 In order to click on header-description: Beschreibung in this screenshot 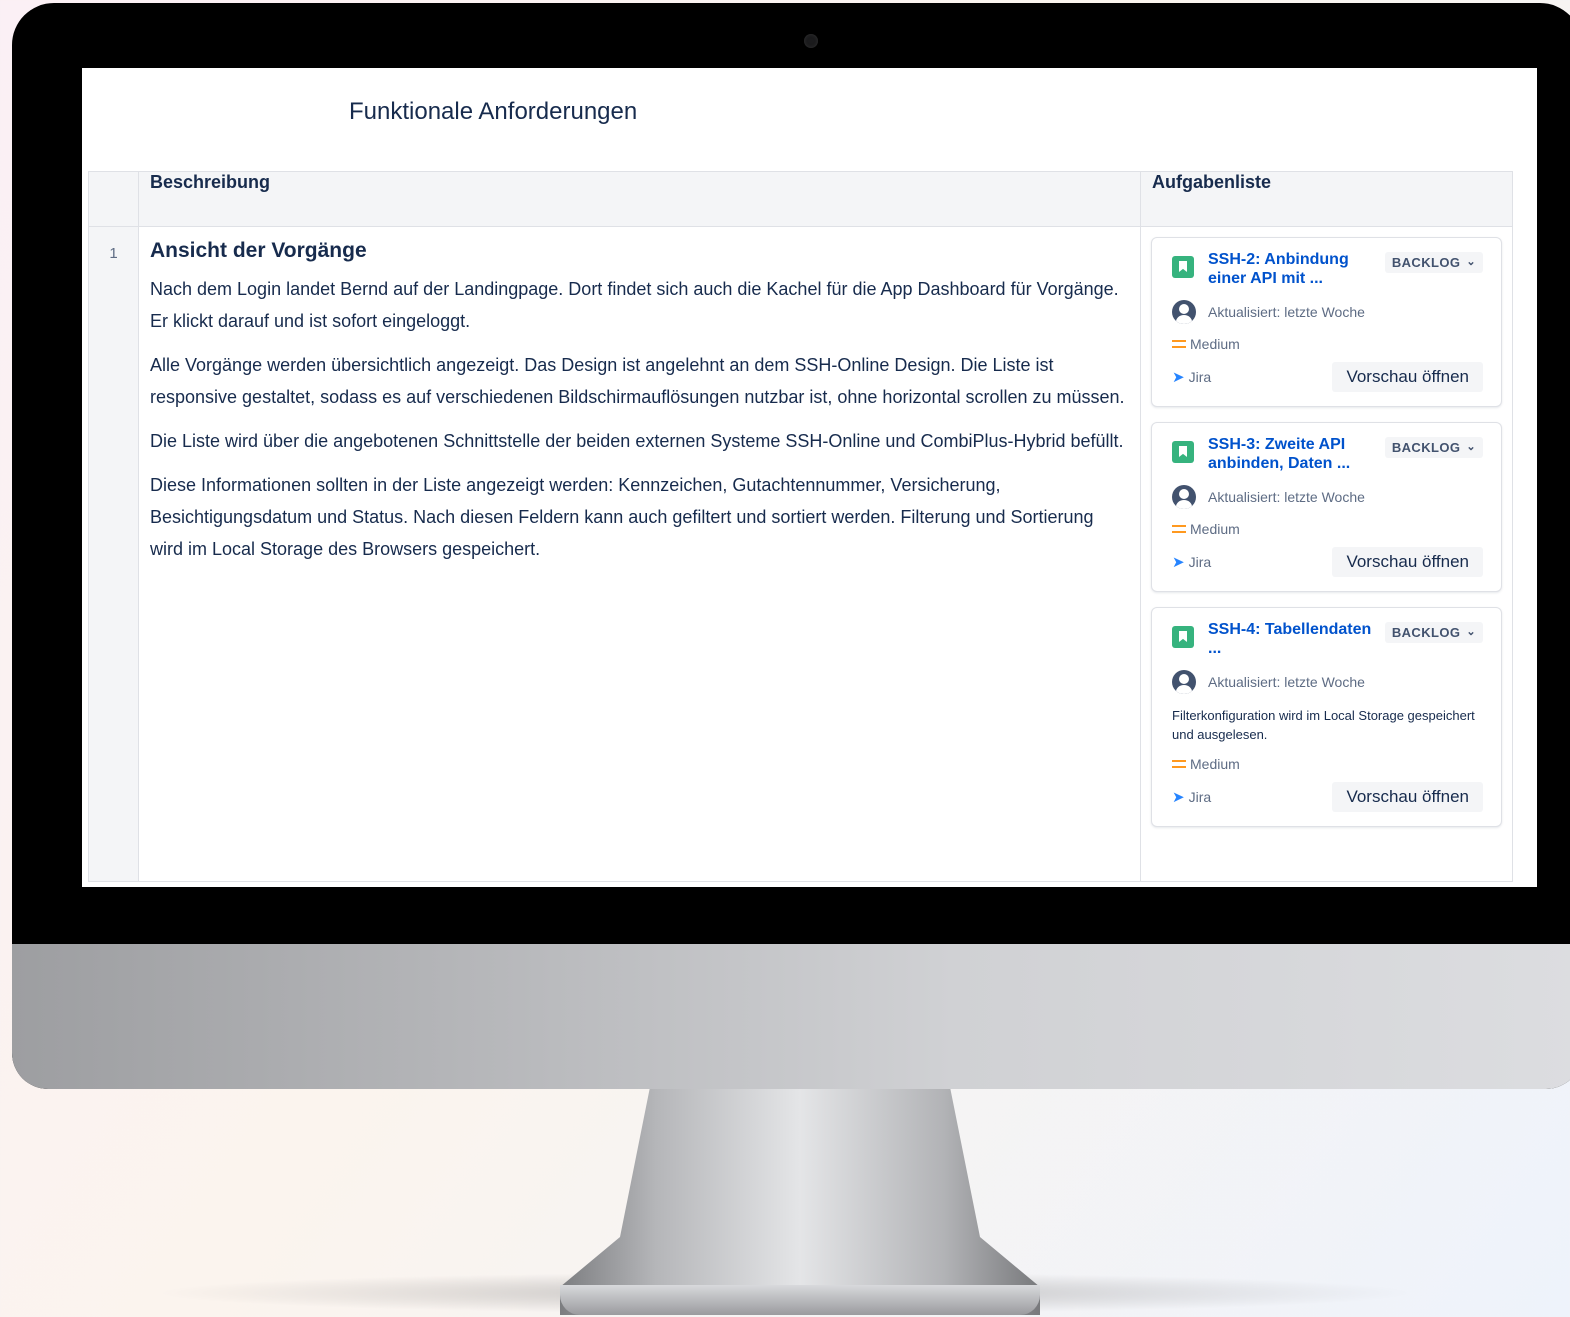, I will do `click(639, 199)`.